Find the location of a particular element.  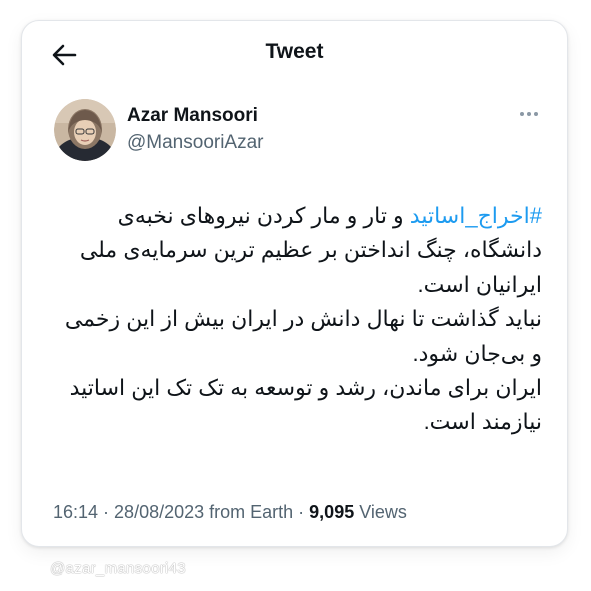

tweet-line: نیازمند است. is located at coordinates (482, 422).